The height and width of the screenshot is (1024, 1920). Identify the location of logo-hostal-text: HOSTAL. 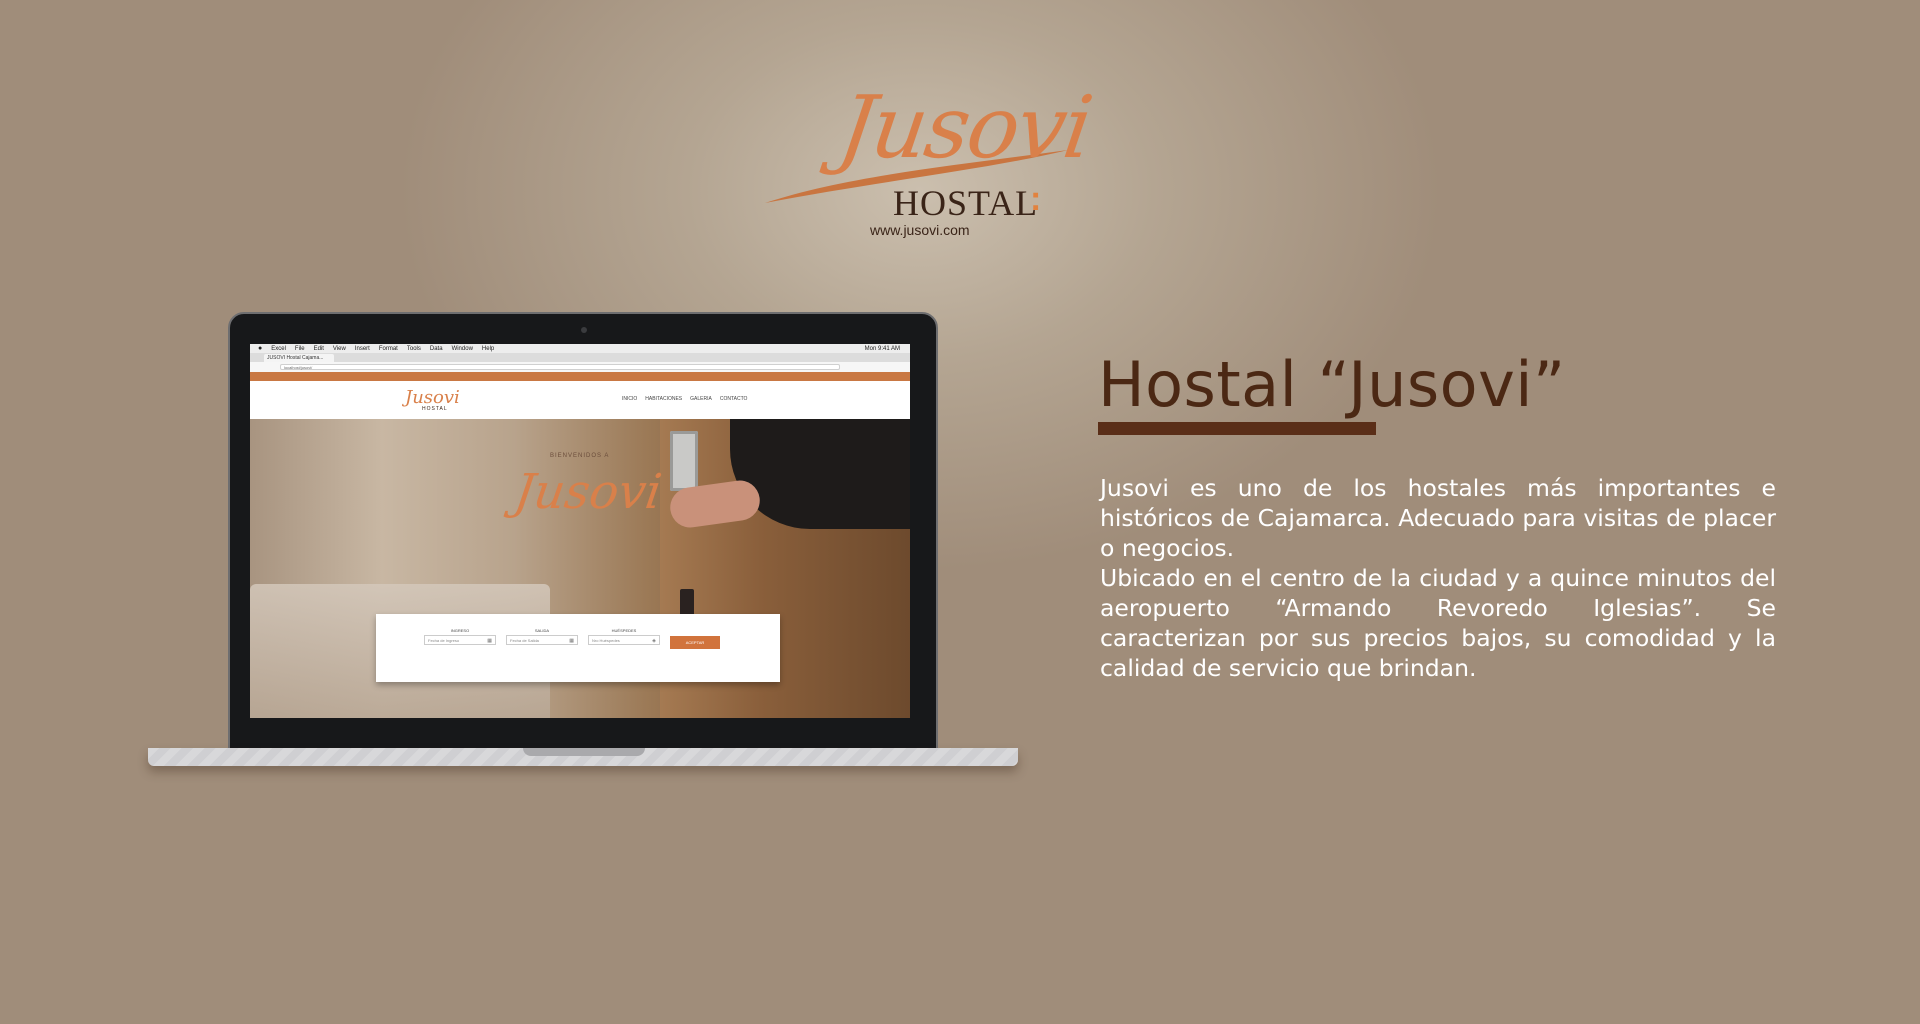
(966, 203).